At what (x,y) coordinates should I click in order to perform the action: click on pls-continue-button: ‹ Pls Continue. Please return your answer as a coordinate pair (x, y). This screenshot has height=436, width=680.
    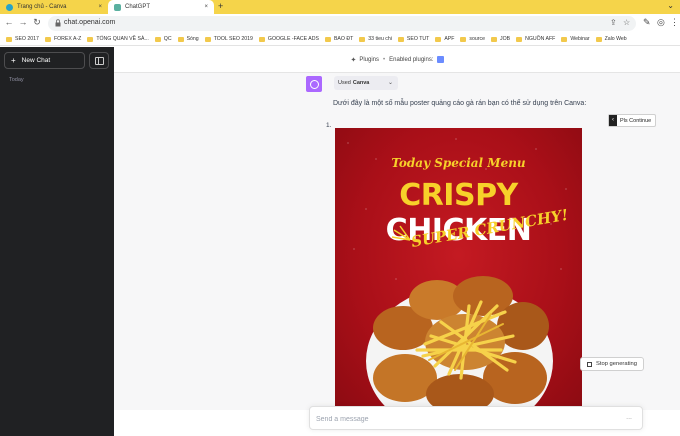
    Looking at the image, I should click on (632, 120).